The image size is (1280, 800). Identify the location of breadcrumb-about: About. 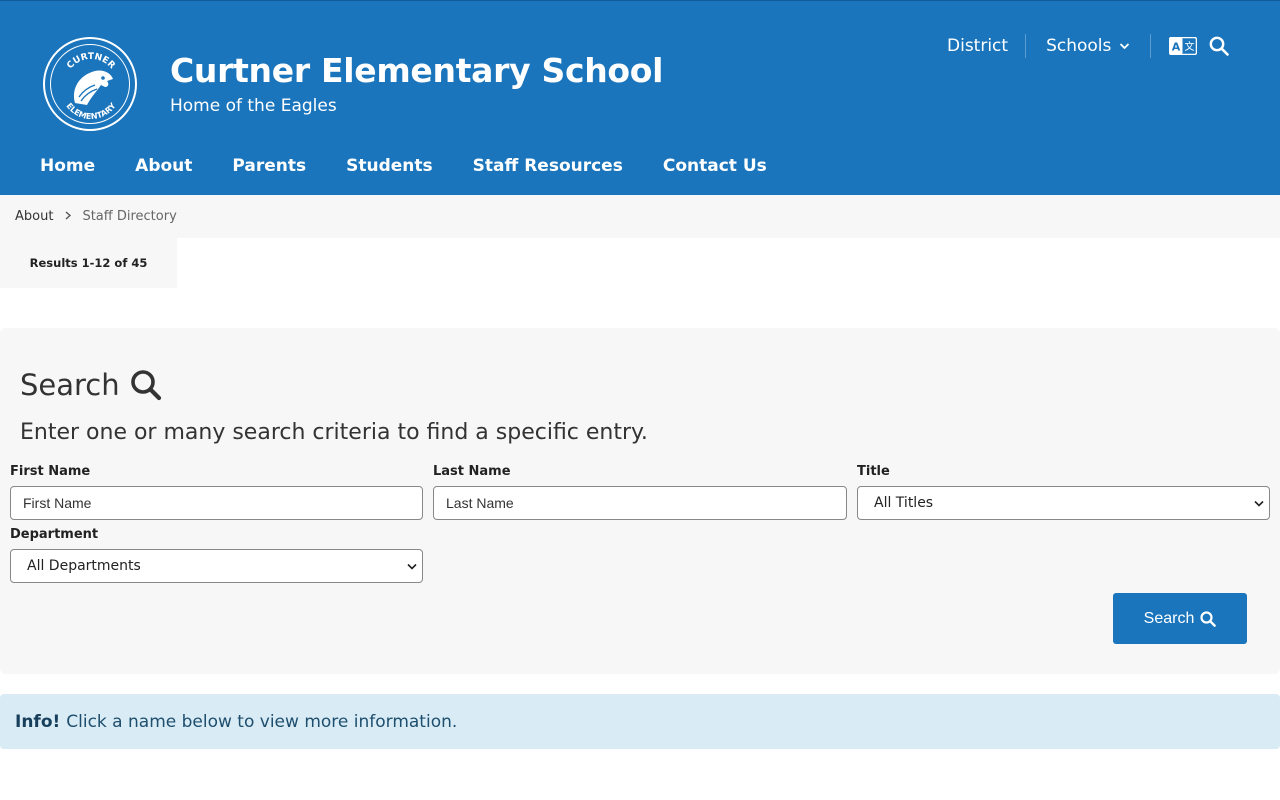
(34, 216).